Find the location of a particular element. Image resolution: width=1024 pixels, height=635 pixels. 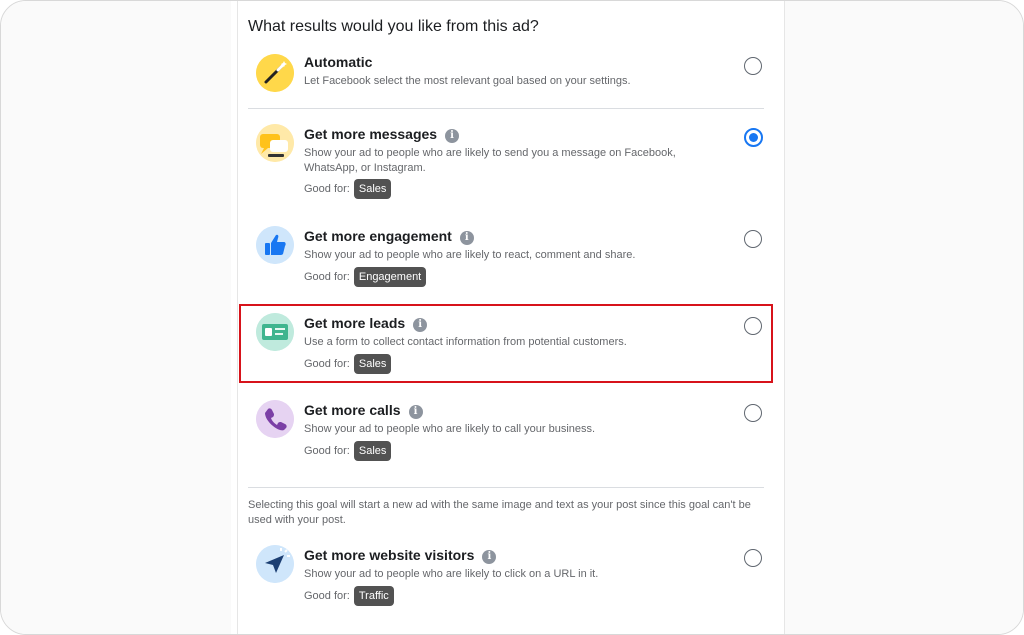

radio-automatic is located at coordinates (753, 66).